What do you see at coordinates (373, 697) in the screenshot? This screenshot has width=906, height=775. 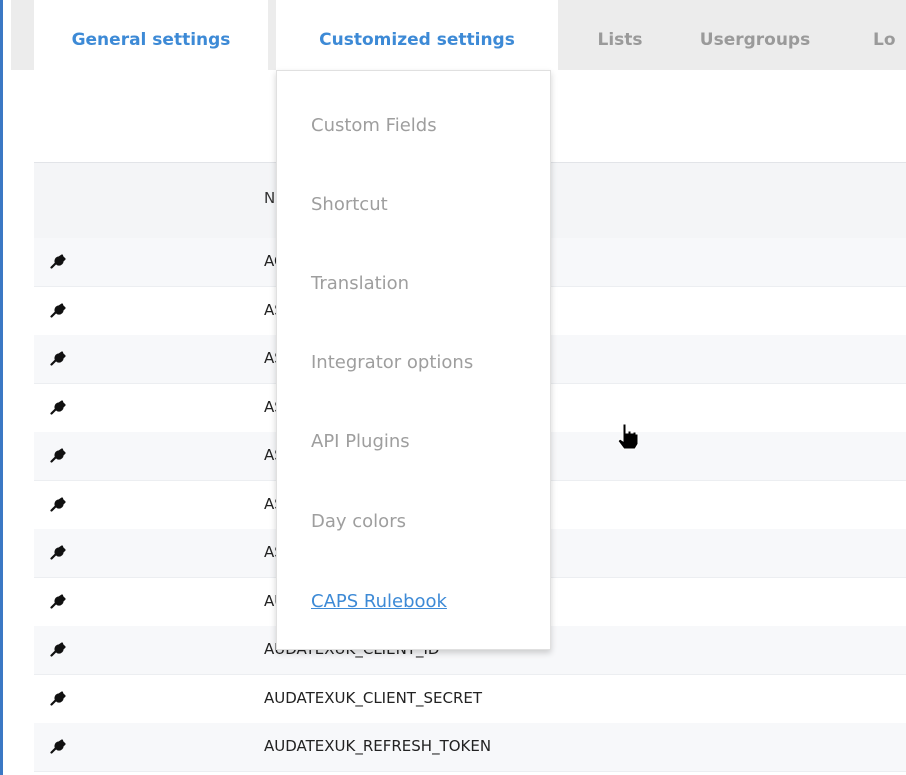 I see `setting-name: AUDATEXUK_CLIENT_SECRET` at bounding box center [373, 697].